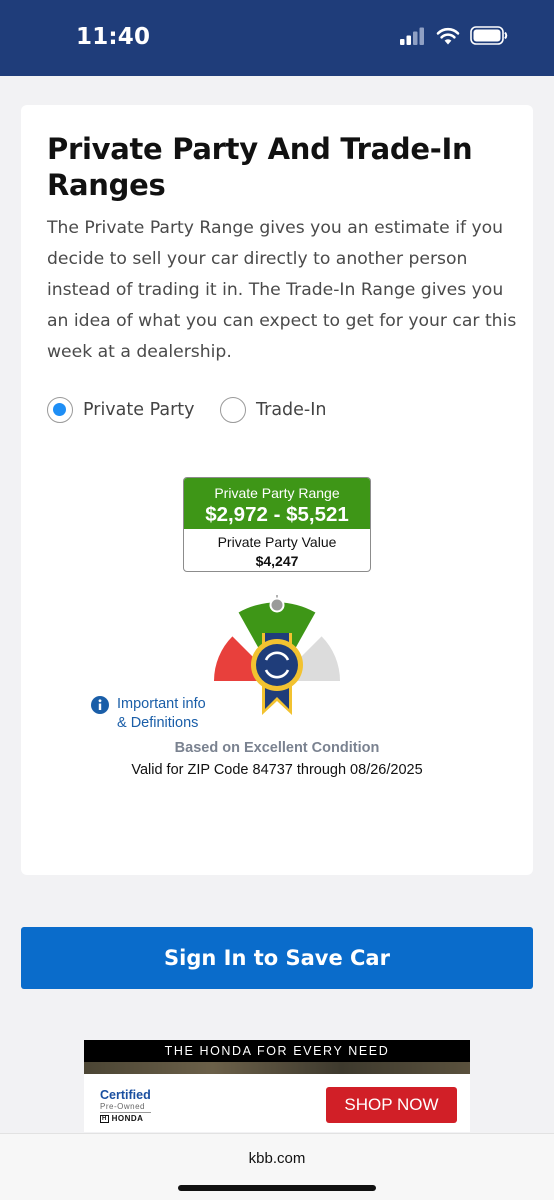  I want to click on condition-note: Based on Excellent Condition, so click(277, 748).